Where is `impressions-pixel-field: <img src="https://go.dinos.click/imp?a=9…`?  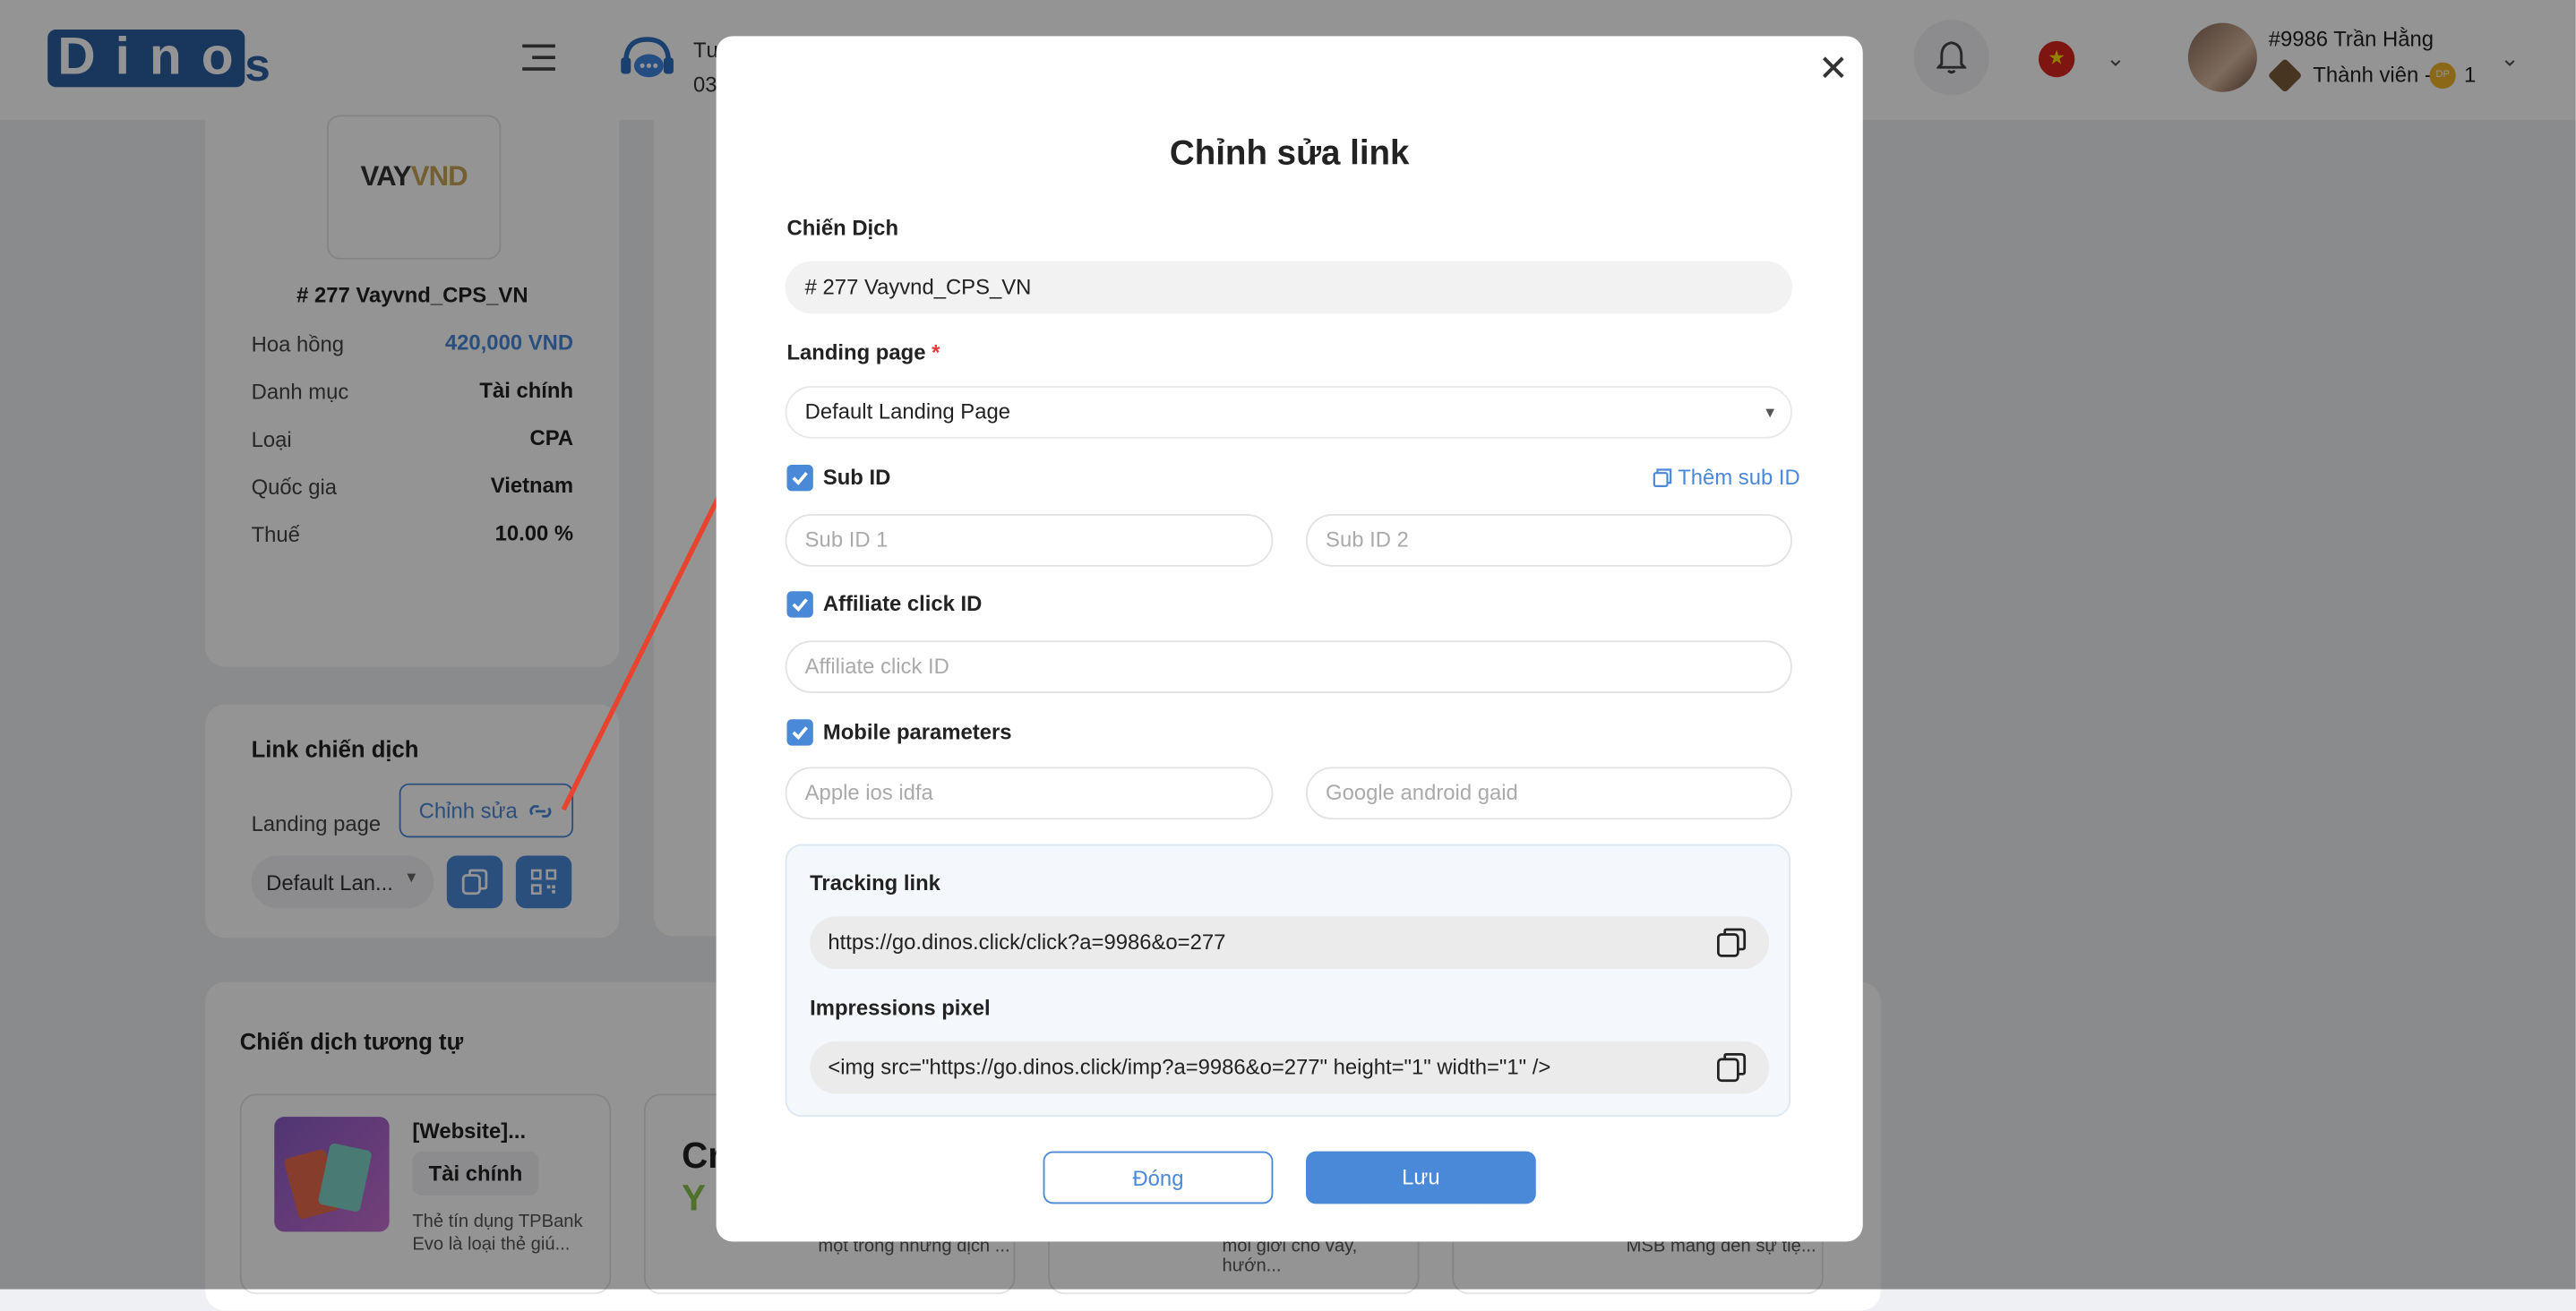 impressions-pixel-field: <img src="https://go.dinos.click/imp?a=9… is located at coordinates (1290, 1067).